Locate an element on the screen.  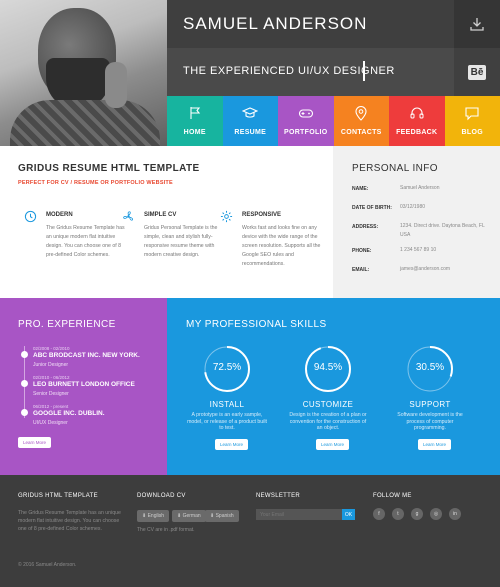
fan-icon is located at coordinates (128, 216).